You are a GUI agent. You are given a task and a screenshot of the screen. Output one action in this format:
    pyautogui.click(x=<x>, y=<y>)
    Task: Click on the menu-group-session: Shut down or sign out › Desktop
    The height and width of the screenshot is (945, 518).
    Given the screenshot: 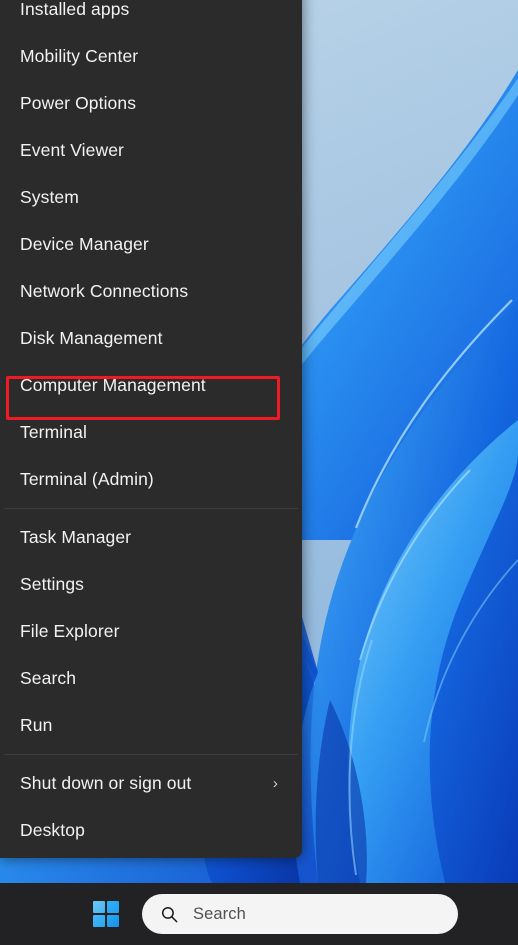 What is the action you would take?
    pyautogui.click(x=151, y=807)
    